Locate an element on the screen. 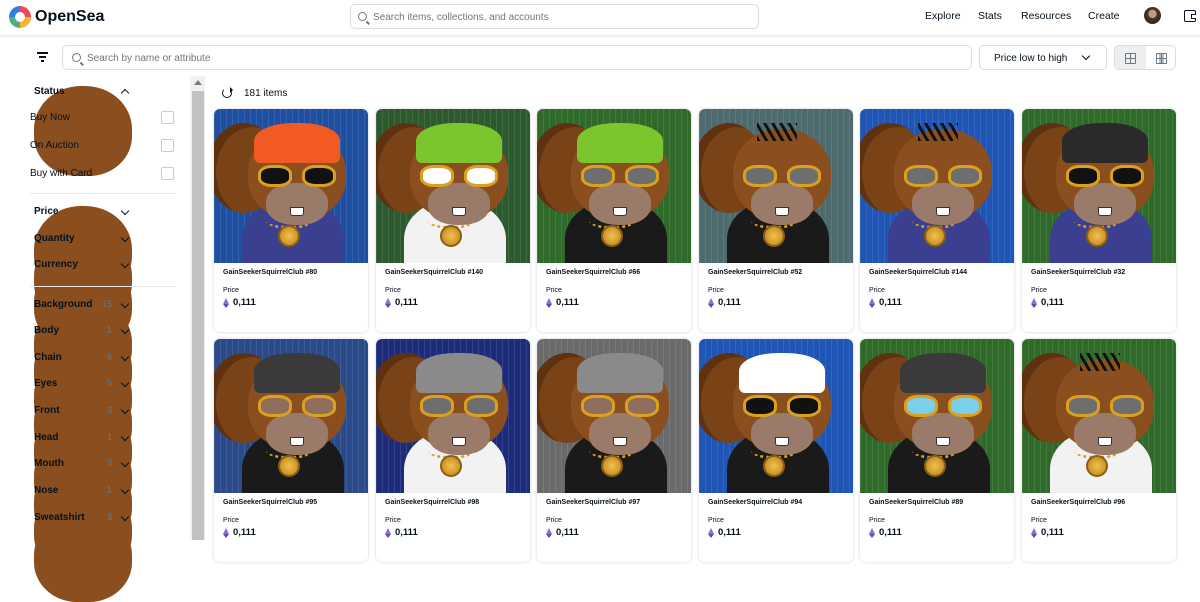 Image resolution: width=1200 pixels, height=602 pixels. status-option-buy-now: Buy Now is located at coordinates (102, 118).